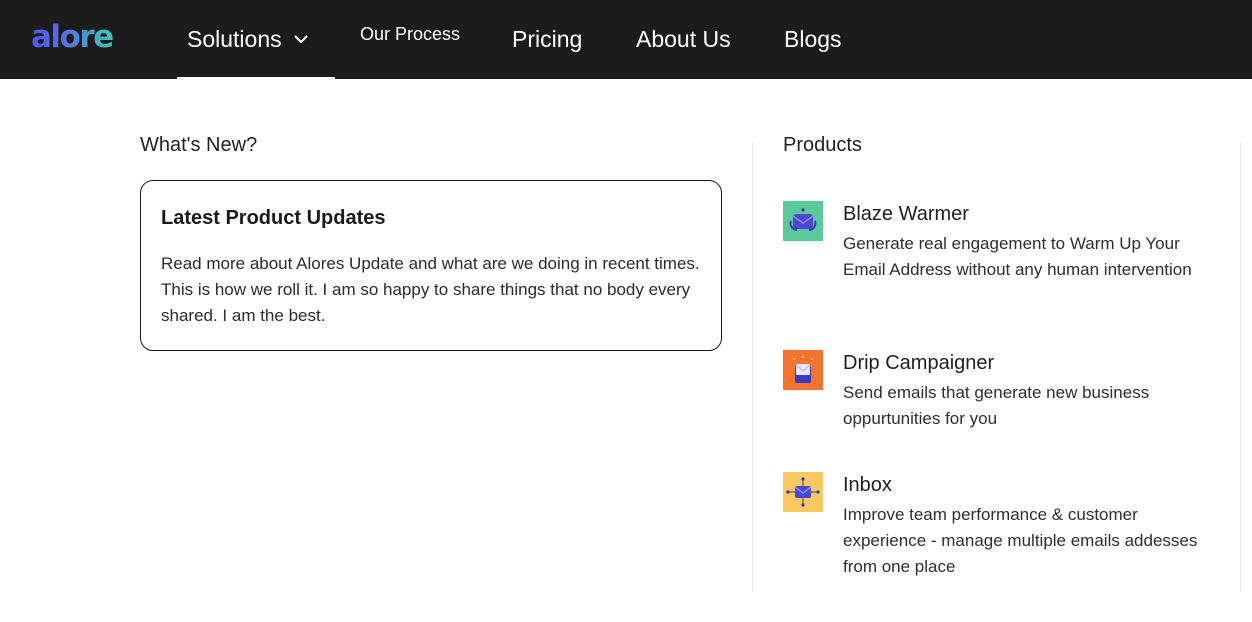  Describe the element at coordinates (72, 37) in the screenshot. I see `alore-logo: alore` at that location.